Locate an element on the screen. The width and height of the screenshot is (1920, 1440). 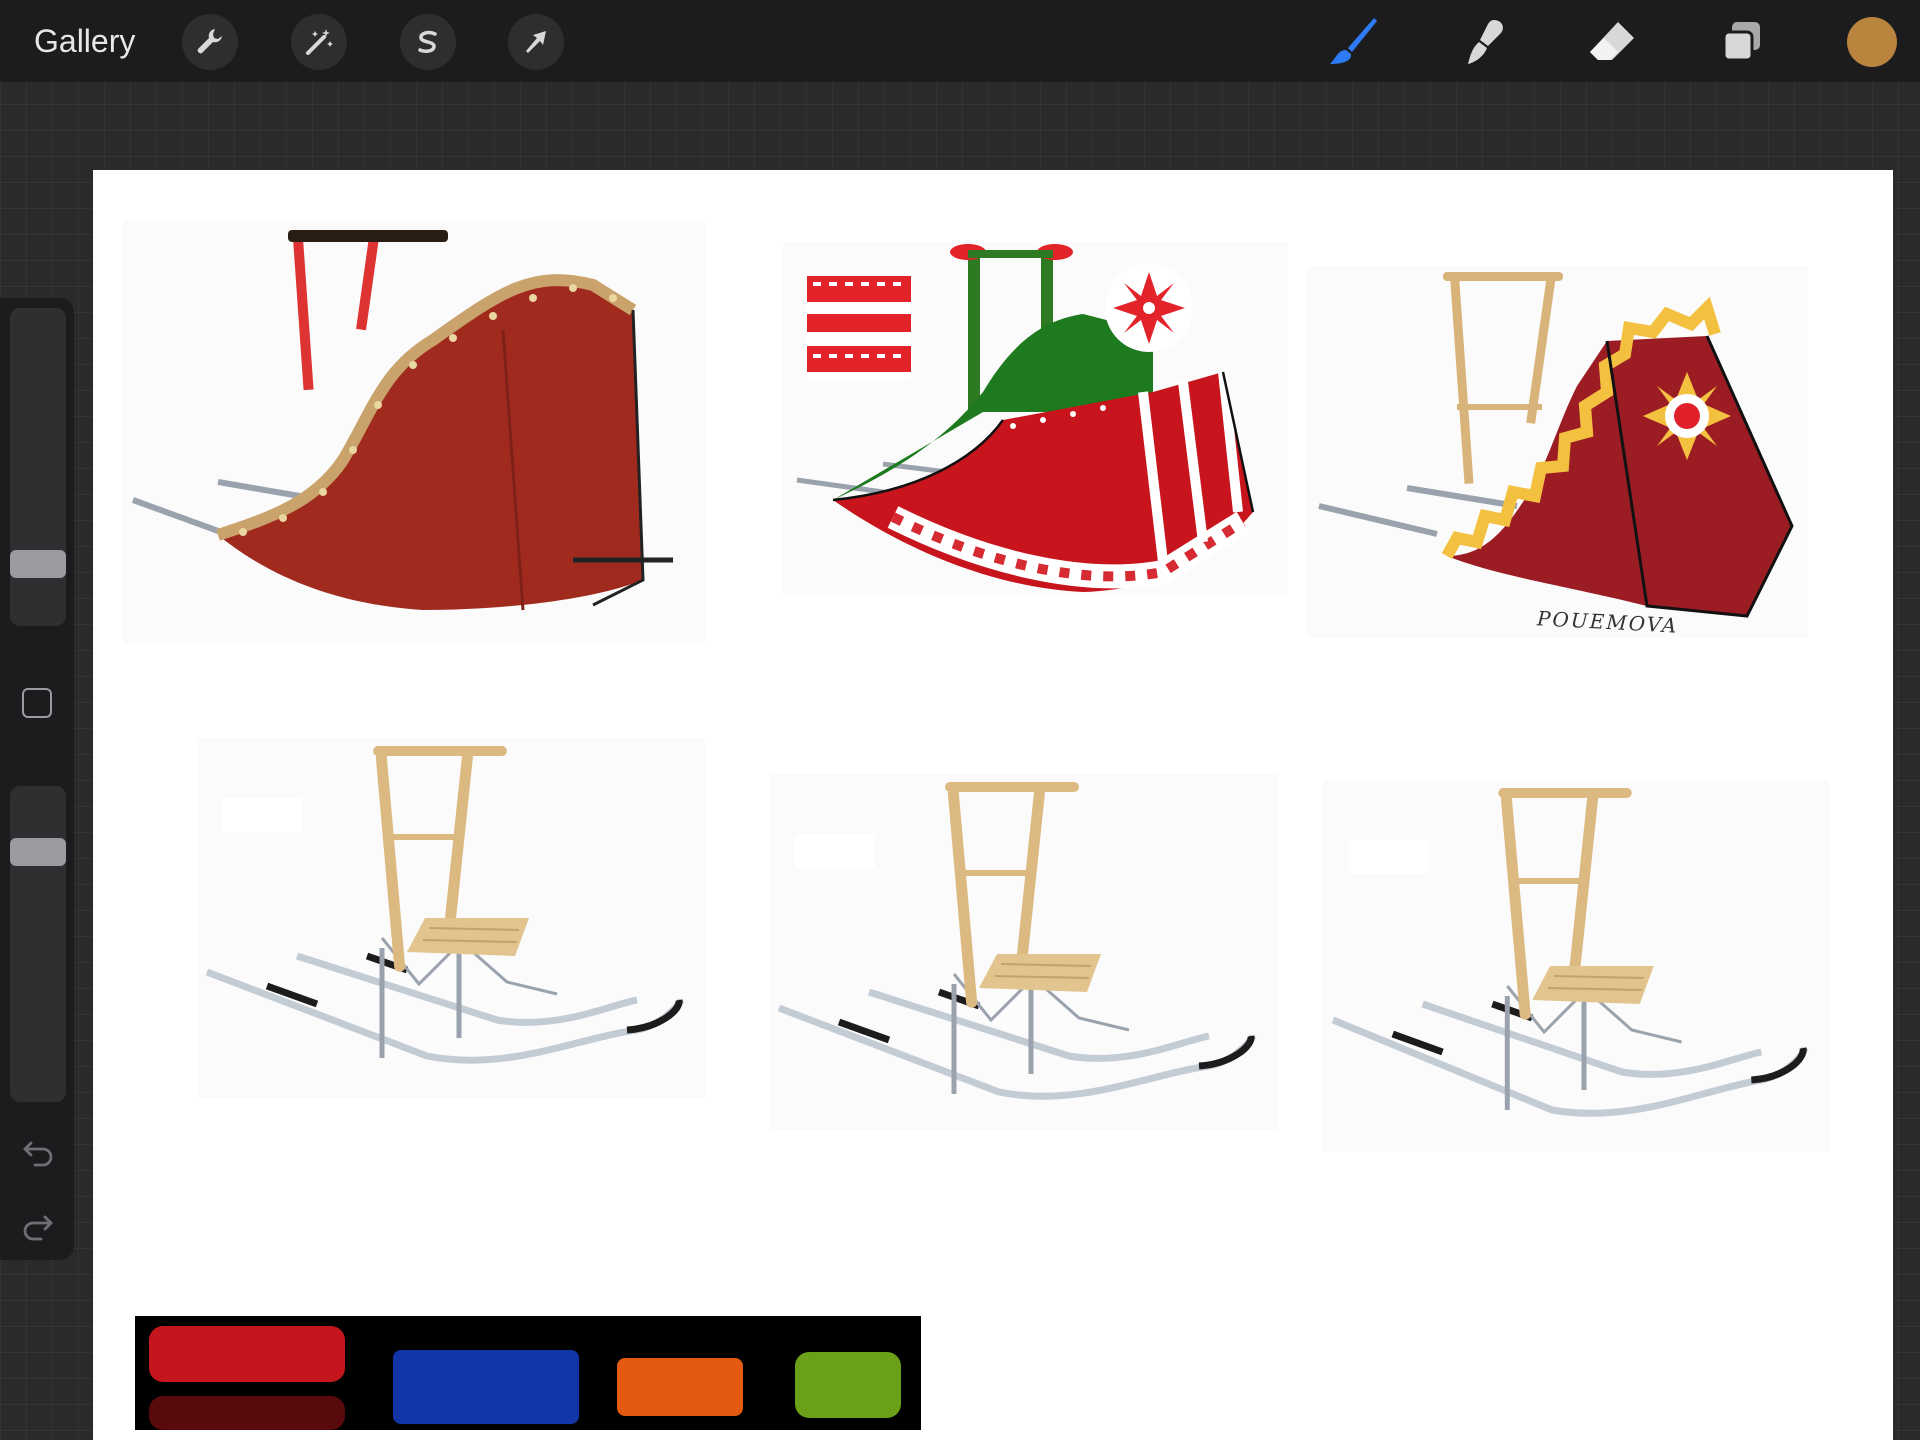
adjustments-button is located at coordinates (319, 42).